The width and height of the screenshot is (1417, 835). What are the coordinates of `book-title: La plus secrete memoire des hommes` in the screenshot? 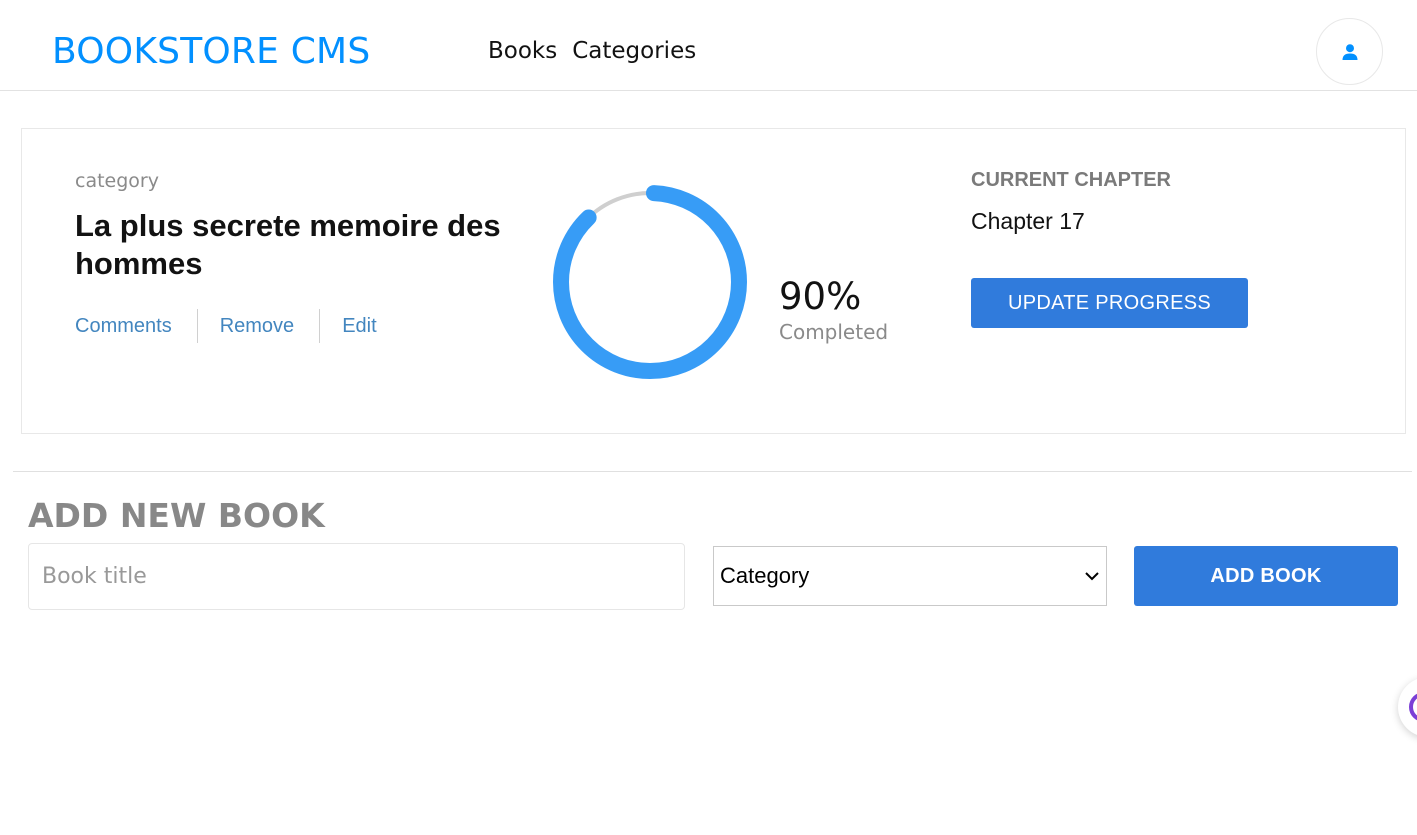 It's located at (288, 244).